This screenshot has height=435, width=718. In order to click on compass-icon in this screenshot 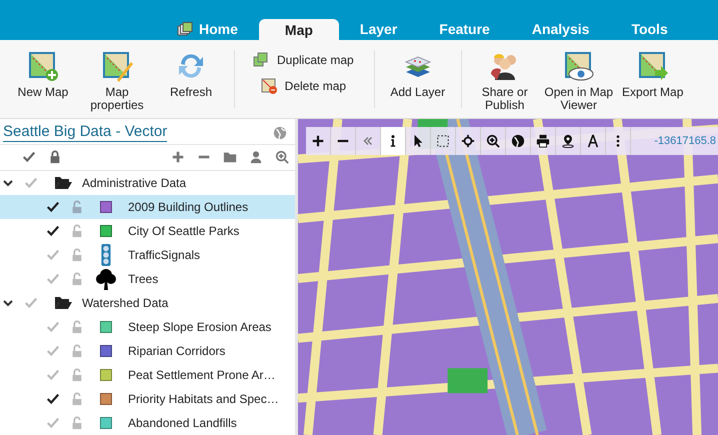, I will do `click(593, 141)`.